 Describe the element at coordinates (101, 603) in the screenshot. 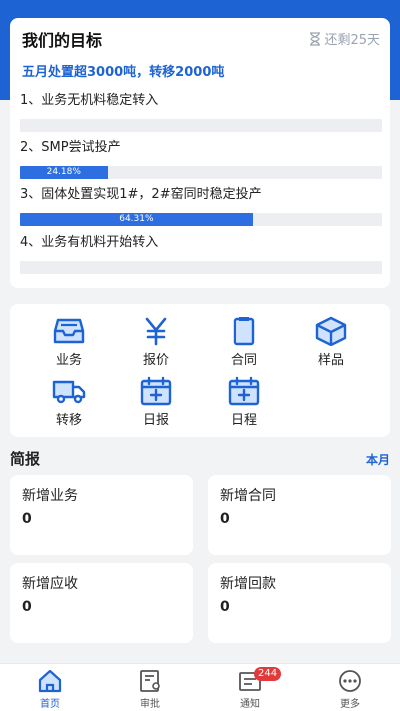

I see `stat-card-new-receivable: 新增应收 0` at that location.